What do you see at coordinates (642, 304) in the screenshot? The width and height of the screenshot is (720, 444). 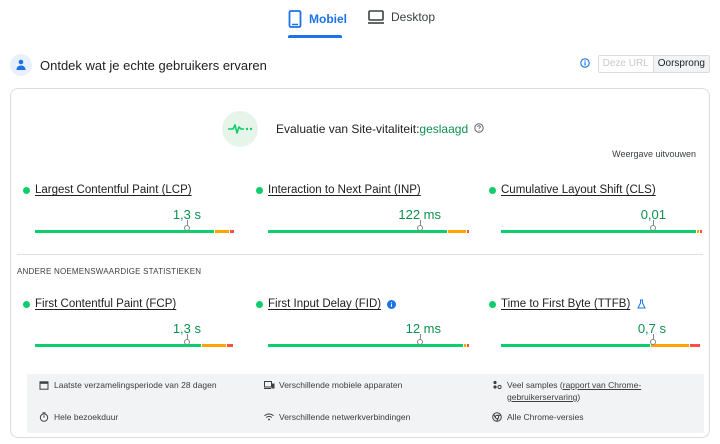 I see `experimental-flask-icon` at bounding box center [642, 304].